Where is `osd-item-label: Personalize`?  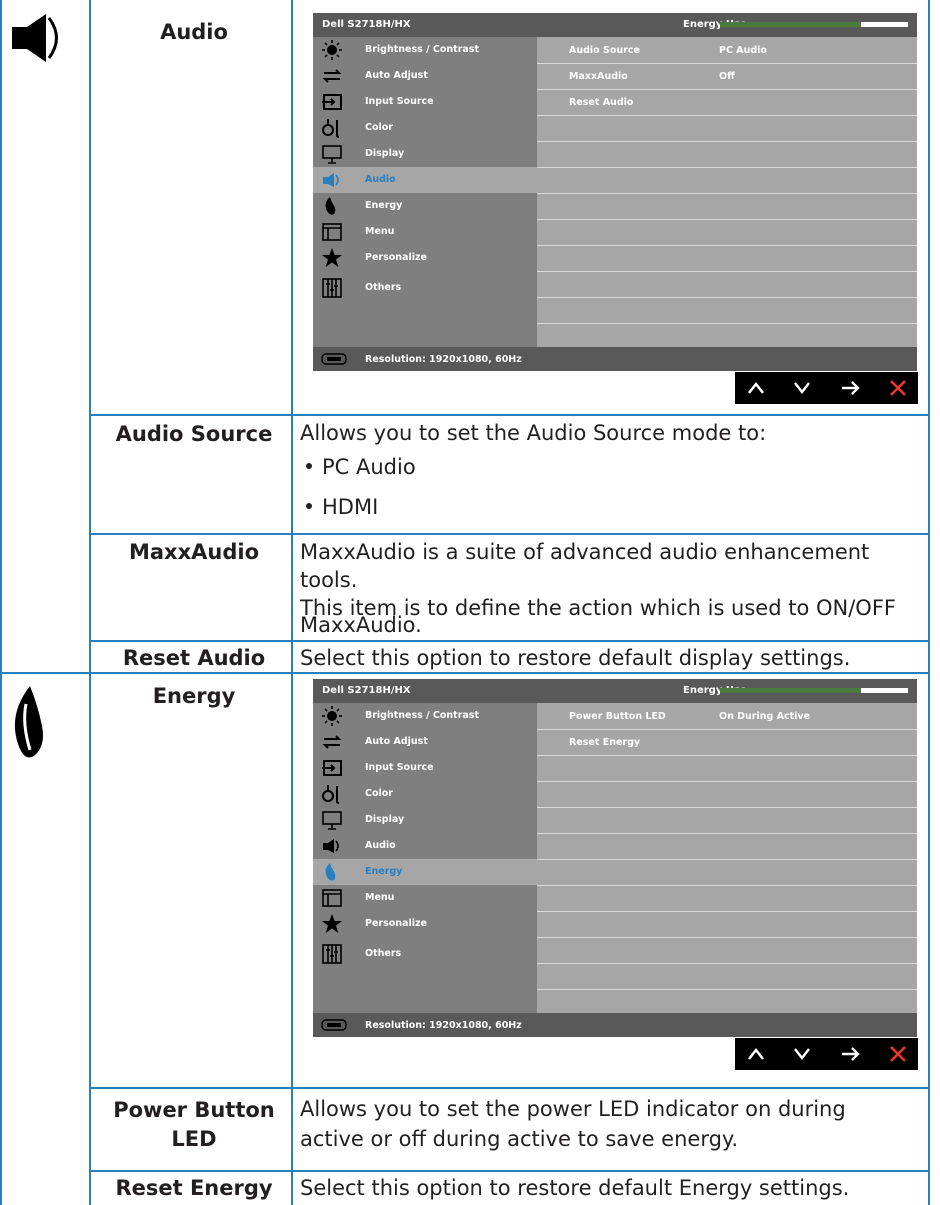
osd-item-label: Personalize is located at coordinates (396, 257).